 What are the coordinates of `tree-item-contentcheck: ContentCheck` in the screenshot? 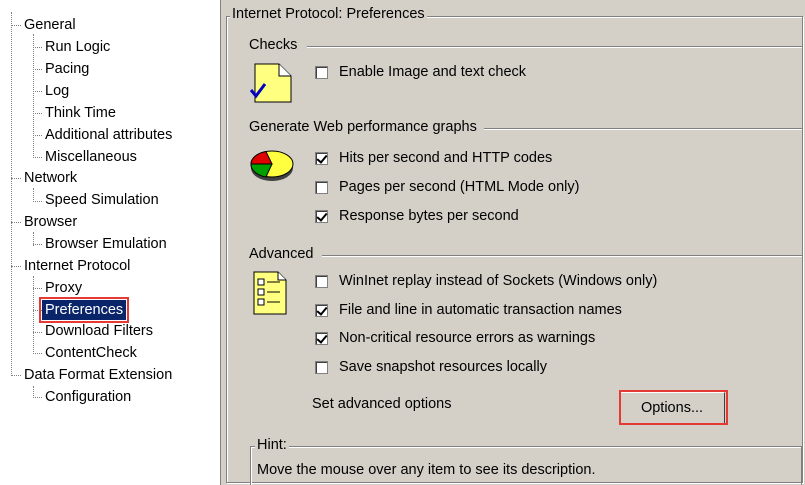 It's located at (91, 353).